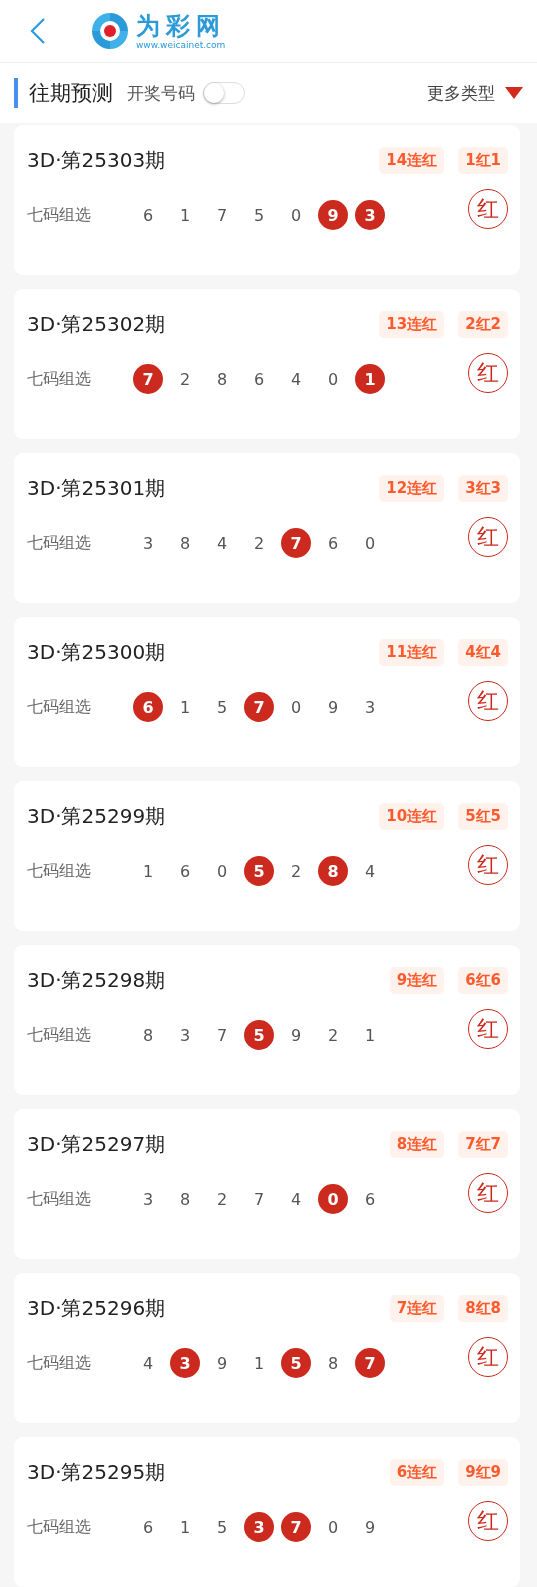 This screenshot has height=1587, width=537. Describe the element at coordinates (96, 1308) in the screenshot. I see `period-title: 3D·第25296期` at that location.